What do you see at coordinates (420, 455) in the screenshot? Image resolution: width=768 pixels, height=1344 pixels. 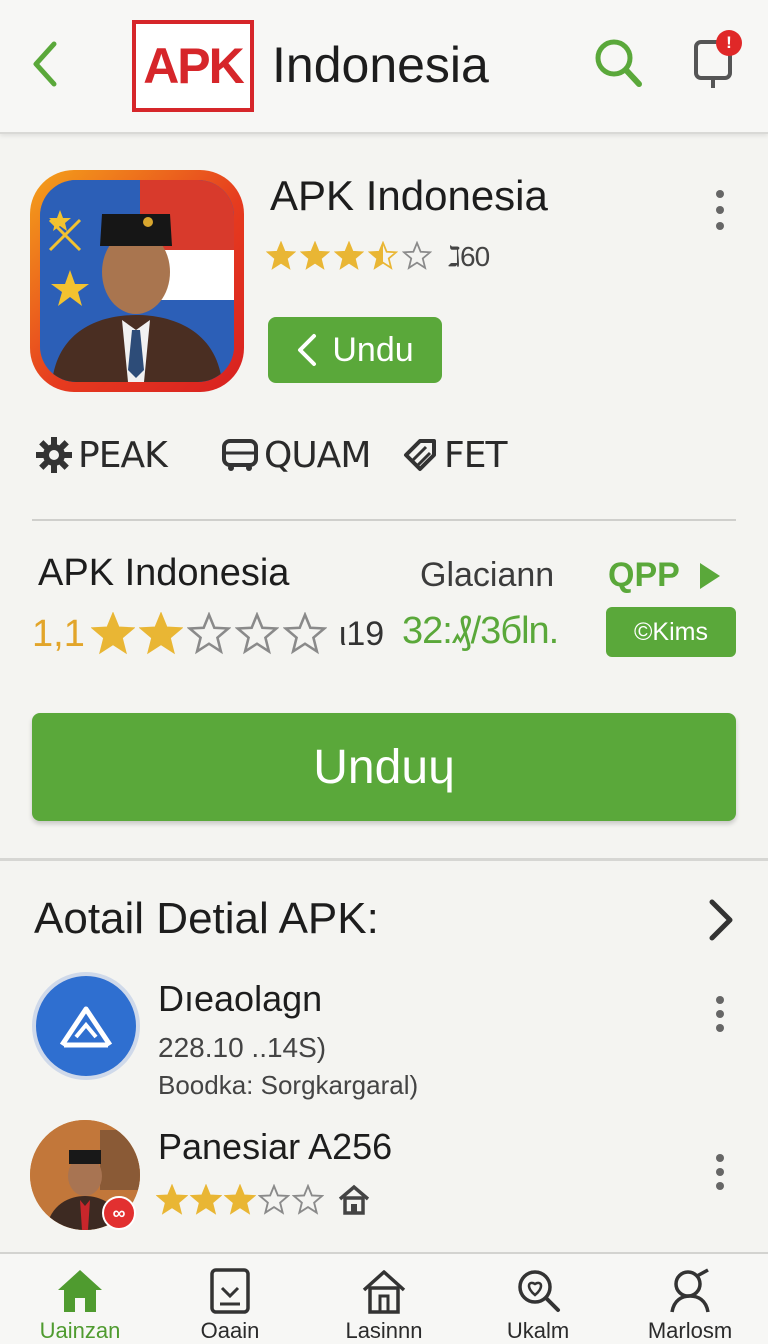 I see `tag-icon` at bounding box center [420, 455].